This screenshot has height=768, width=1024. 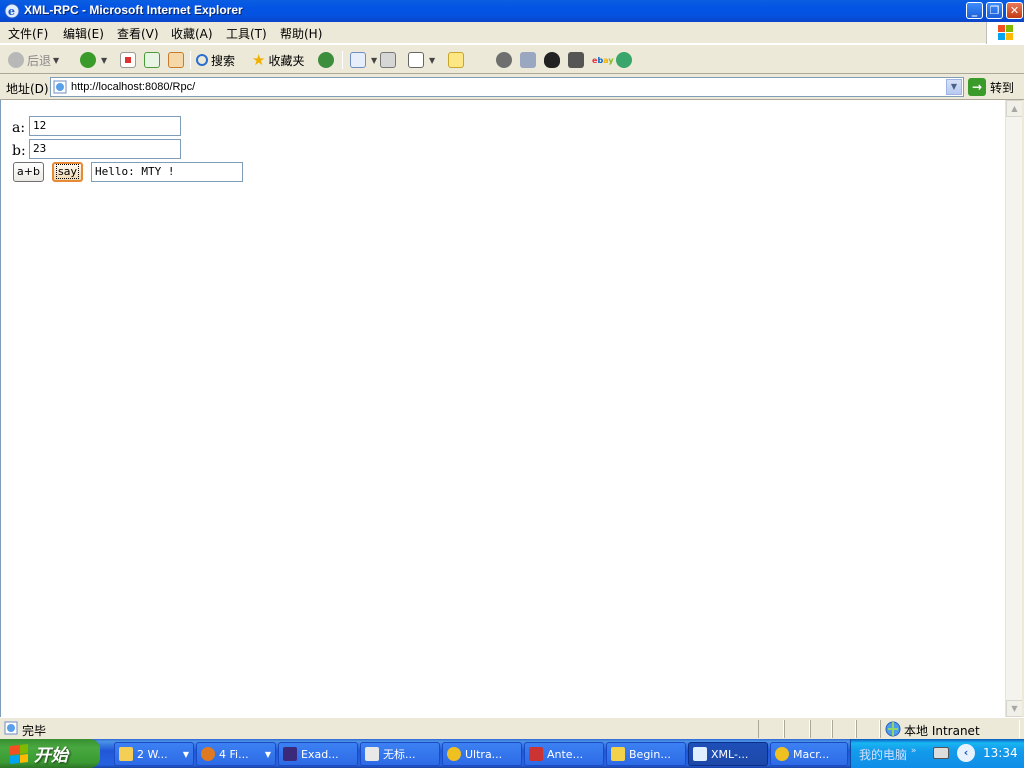 I want to click on tray-my-computer-label: 我的电脑, so click(x=883, y=755).